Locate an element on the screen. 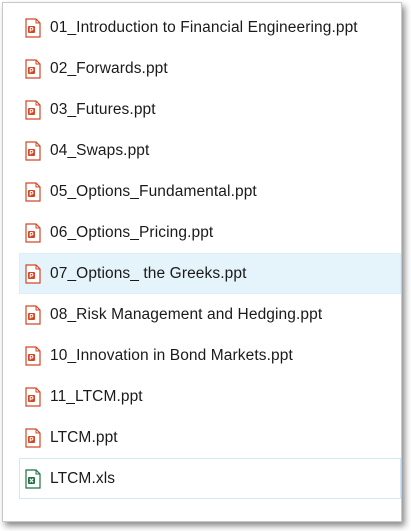  file-item-05-options-fundamental: 05_Options_Fundamental.ppt is located at coordinates (210, 191).